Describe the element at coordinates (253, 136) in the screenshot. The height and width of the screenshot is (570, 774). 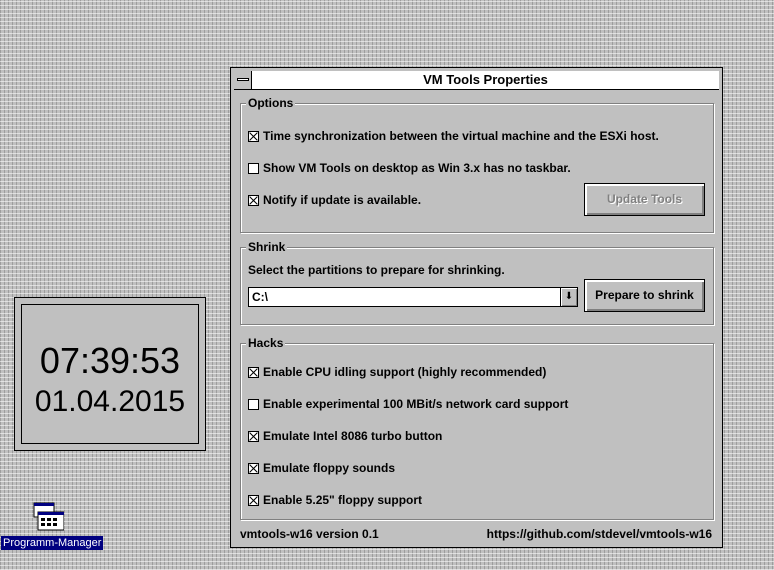
I see `time-sync-checkbox` at that location.